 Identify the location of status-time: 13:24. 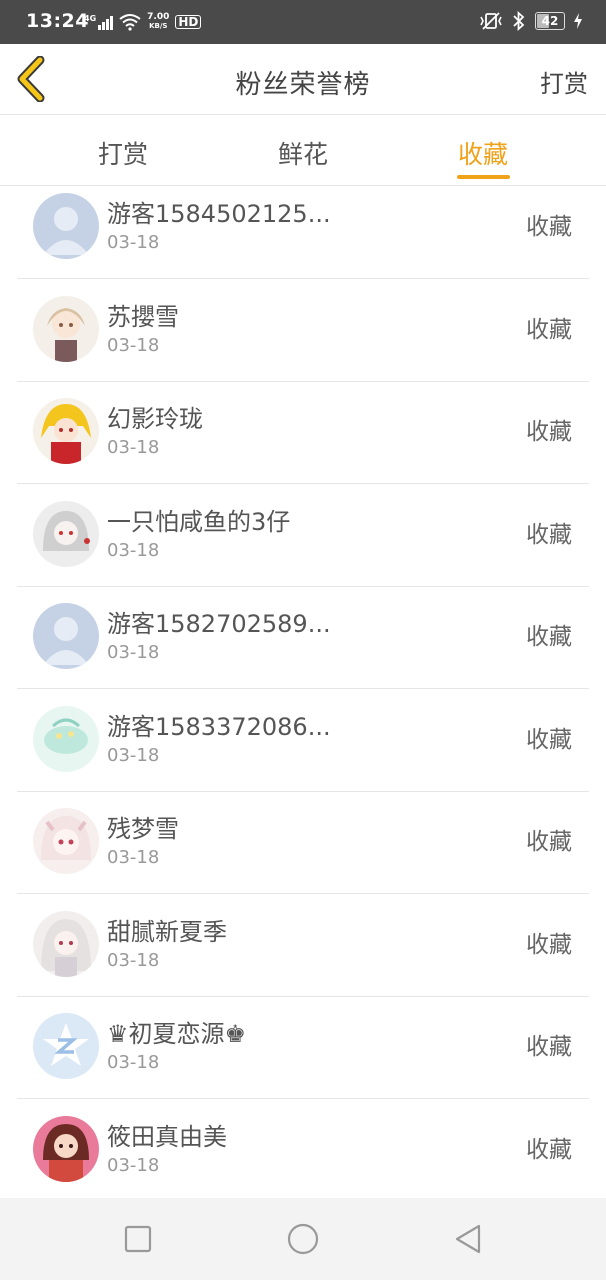
(57, 21).